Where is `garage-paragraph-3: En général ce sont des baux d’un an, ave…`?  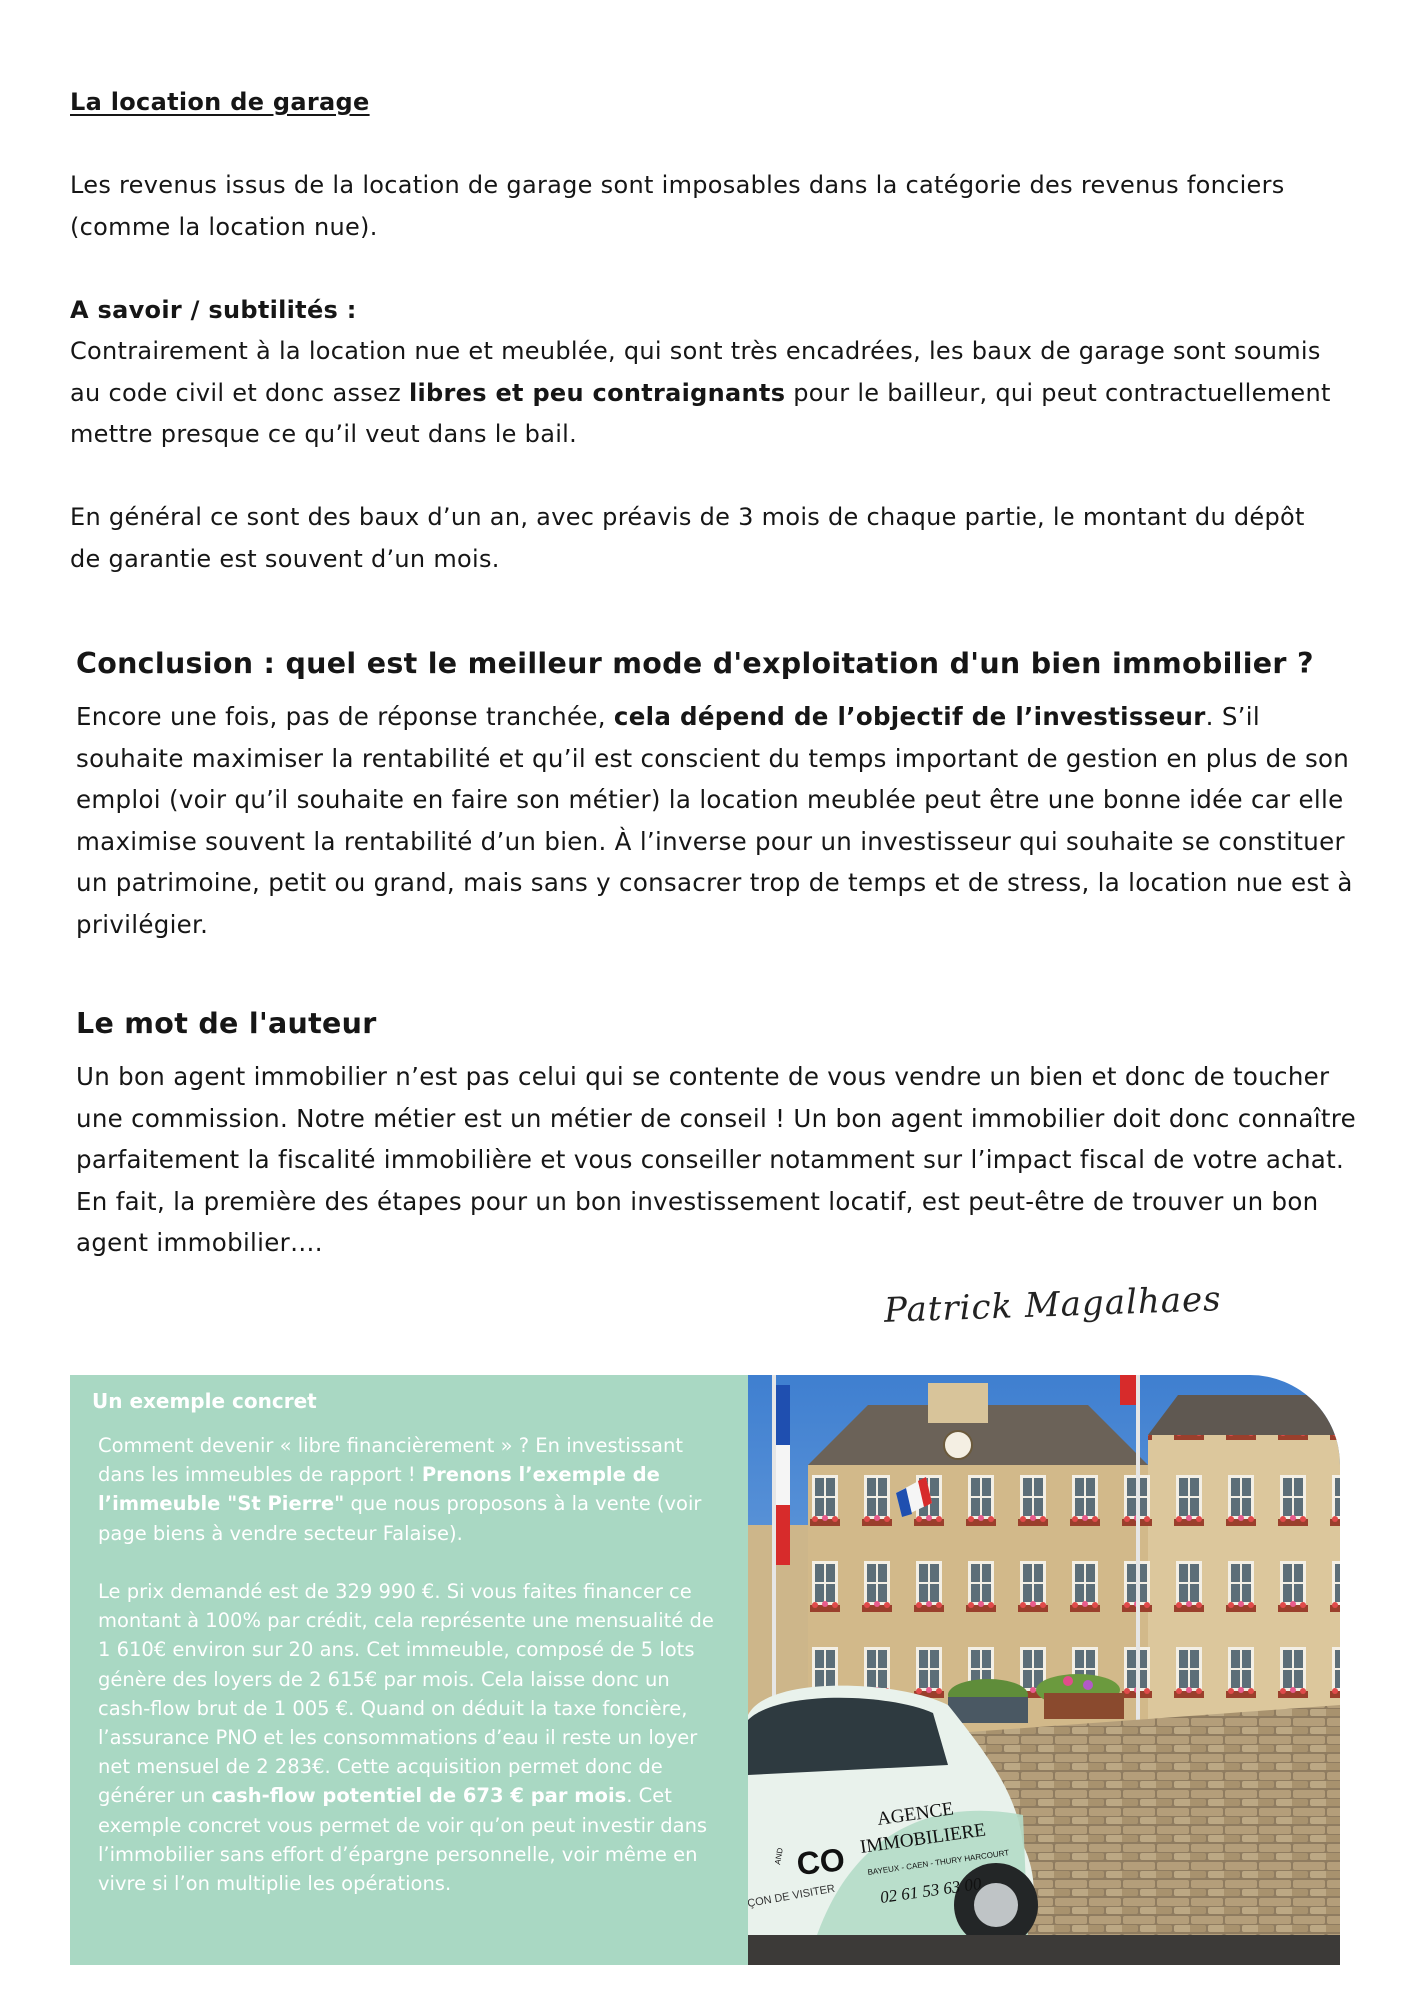 garage-paragraph-3: En général ce sont des baux d’un an, ave… is located at coordinates (687, 538).